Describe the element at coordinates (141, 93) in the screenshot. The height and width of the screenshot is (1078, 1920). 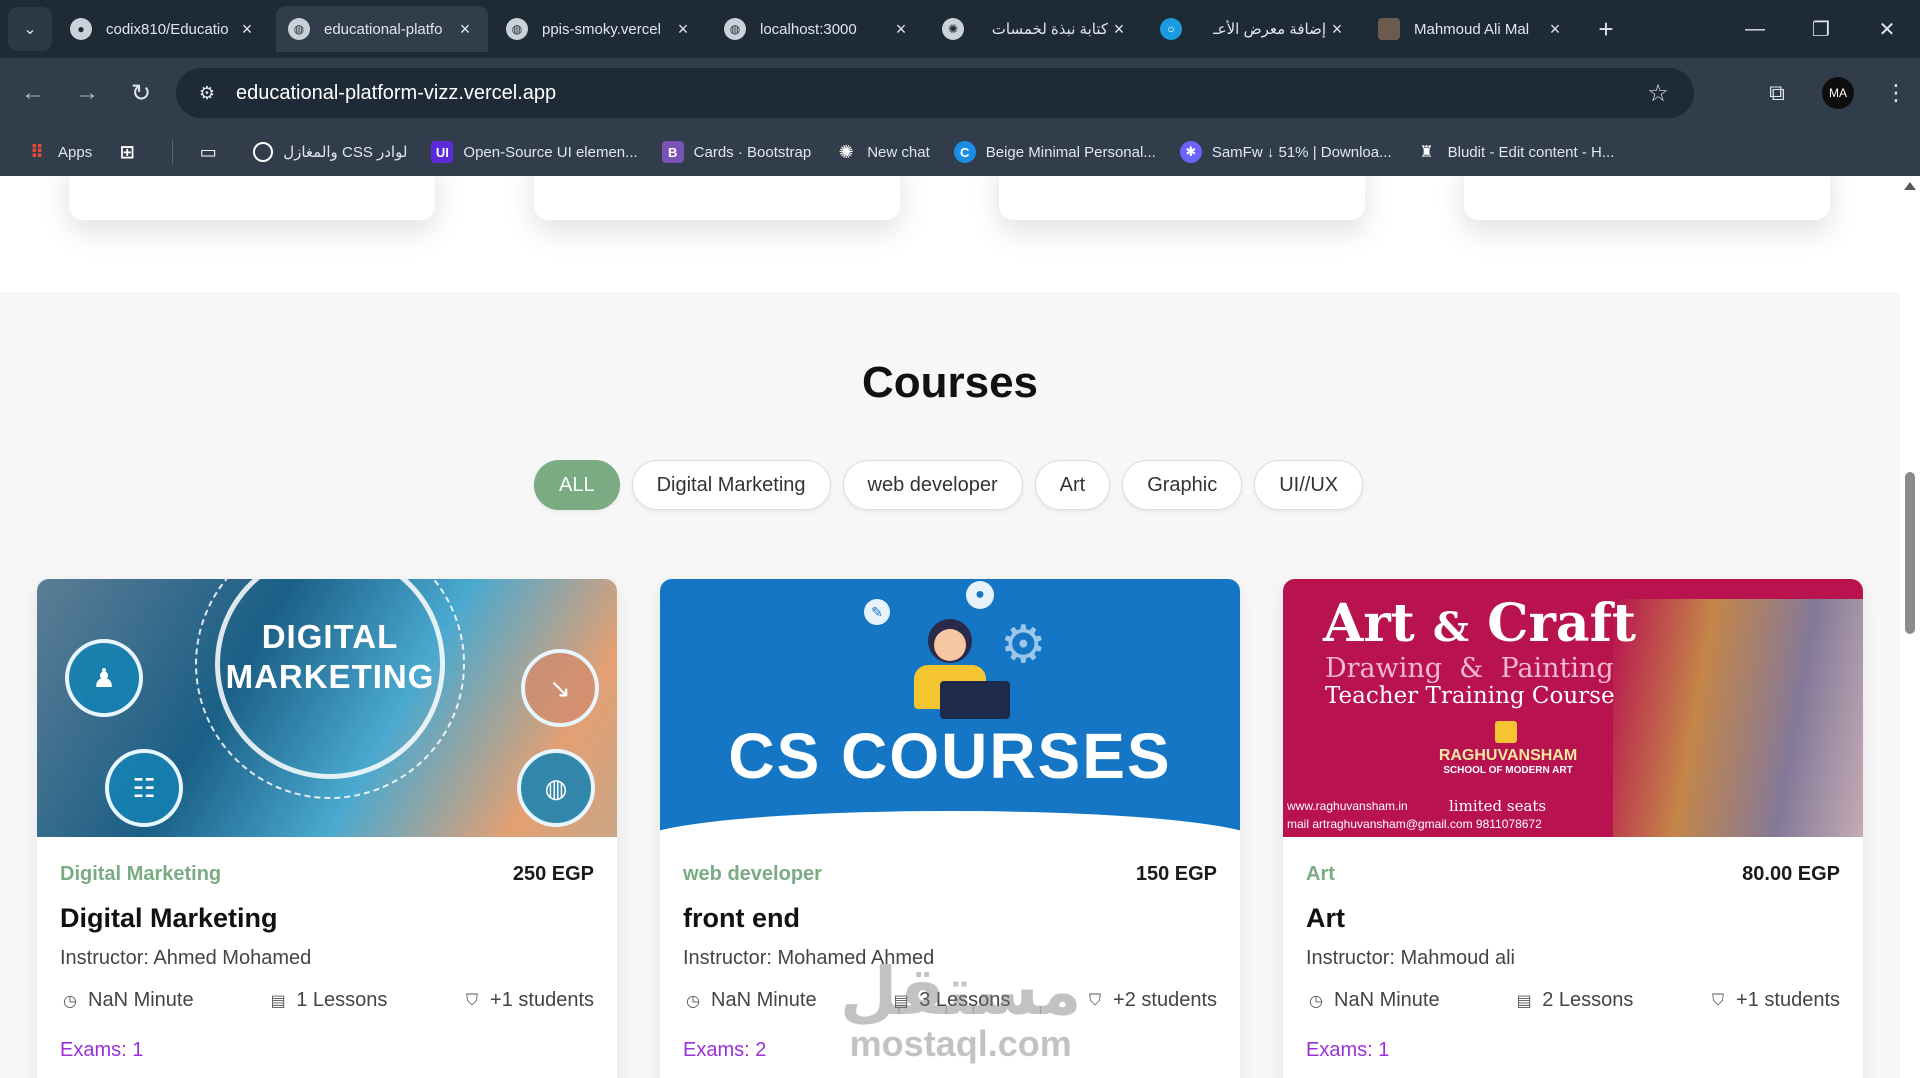
I see `reload-icon: ↻` at that location.